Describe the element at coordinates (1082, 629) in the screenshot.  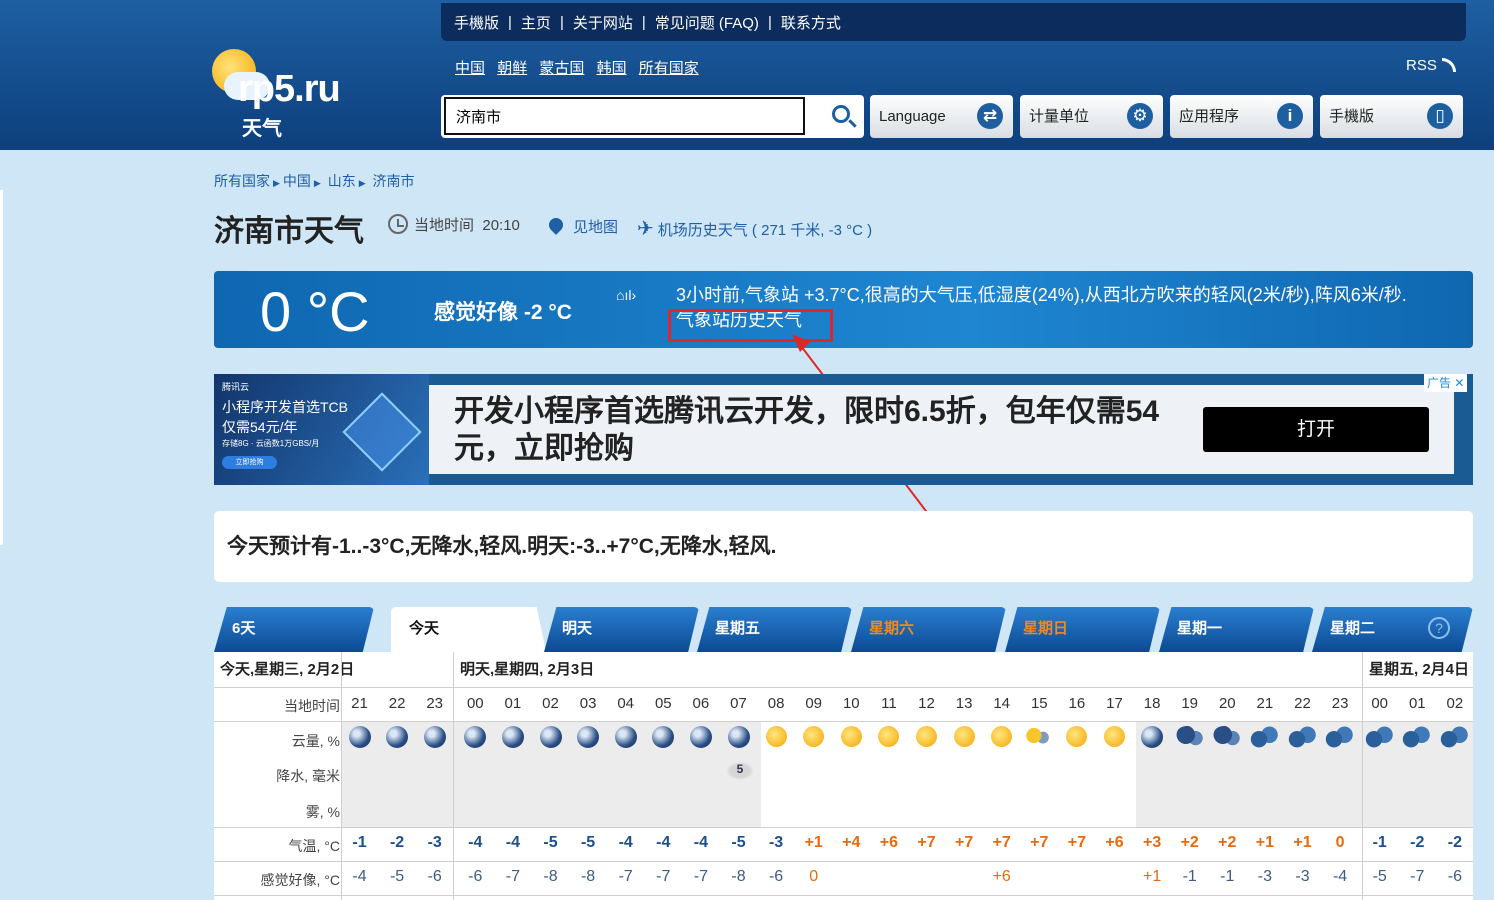
I see `tab-sunday: 星期日` at that location.